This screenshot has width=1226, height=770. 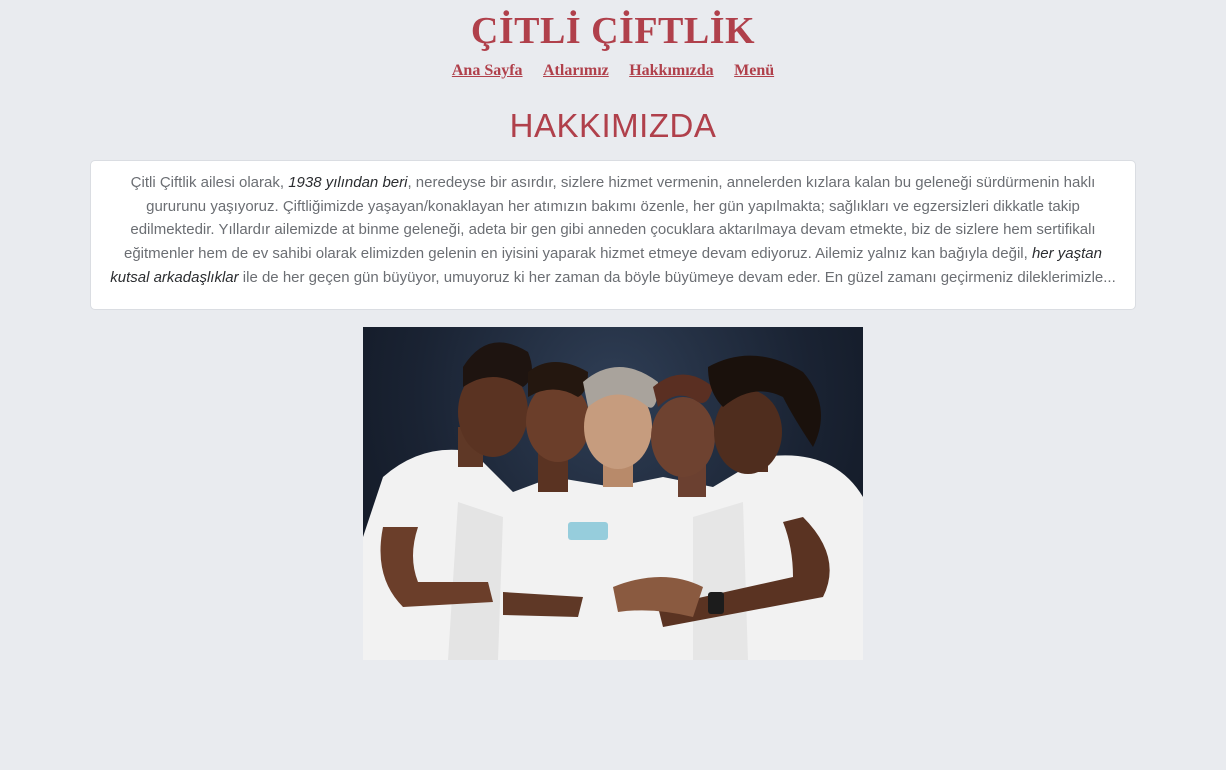 What do you see at coordinates (613, 31) in the screenshot?
I see `site-title: ÇİTLİ ÇİFTLİK` at bounding box center [613, 31].